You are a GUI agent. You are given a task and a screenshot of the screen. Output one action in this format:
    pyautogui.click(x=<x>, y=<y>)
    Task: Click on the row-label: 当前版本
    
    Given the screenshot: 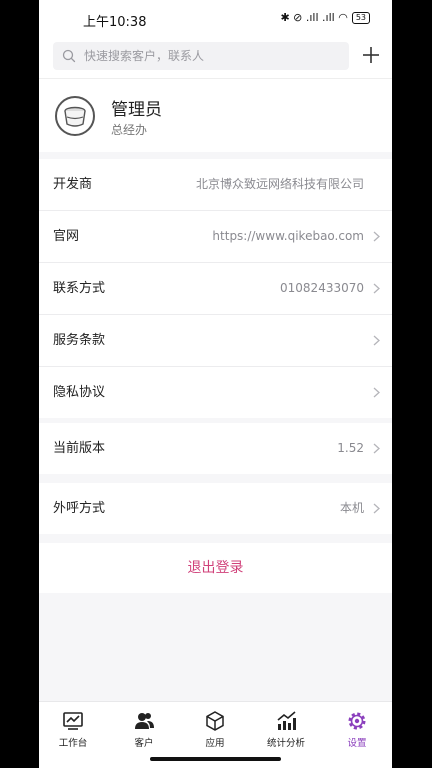 What is the action you would take?
    pyautogui.click(x=79, y=448)
    